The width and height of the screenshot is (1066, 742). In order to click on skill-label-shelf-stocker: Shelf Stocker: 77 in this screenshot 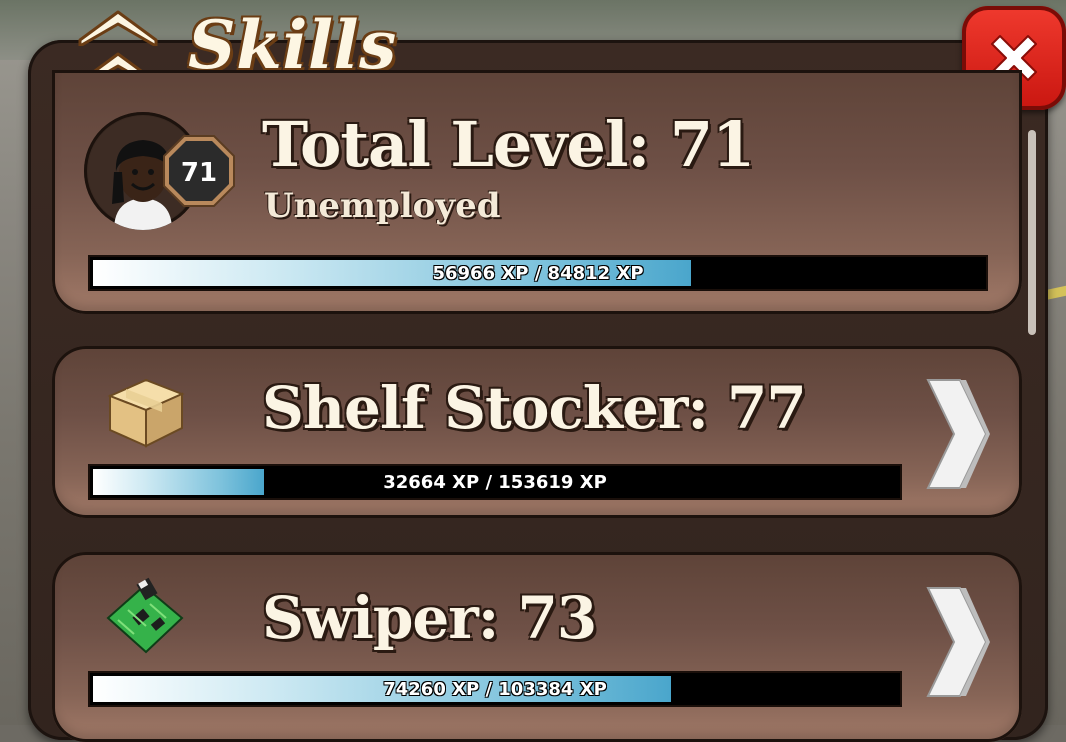, I will do `click(534, 408)`.